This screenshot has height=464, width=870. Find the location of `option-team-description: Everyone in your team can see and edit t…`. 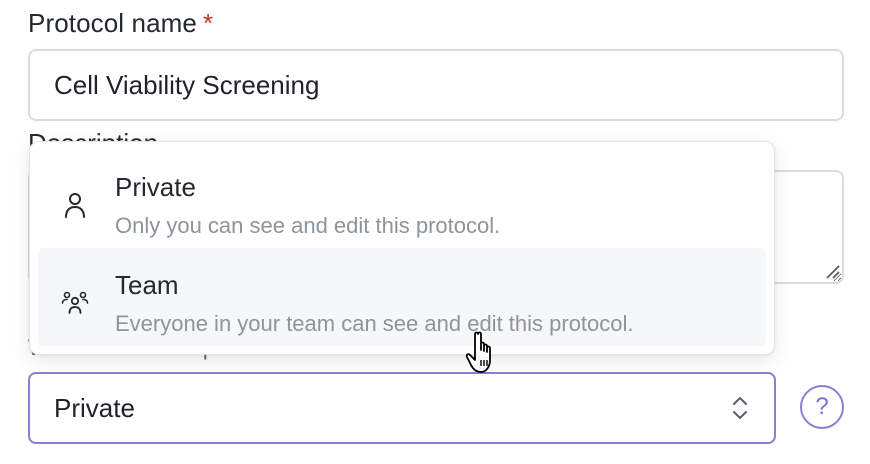

option-team-description: Everyone in your team can see and edit t… is located at coordinates (374, 323).